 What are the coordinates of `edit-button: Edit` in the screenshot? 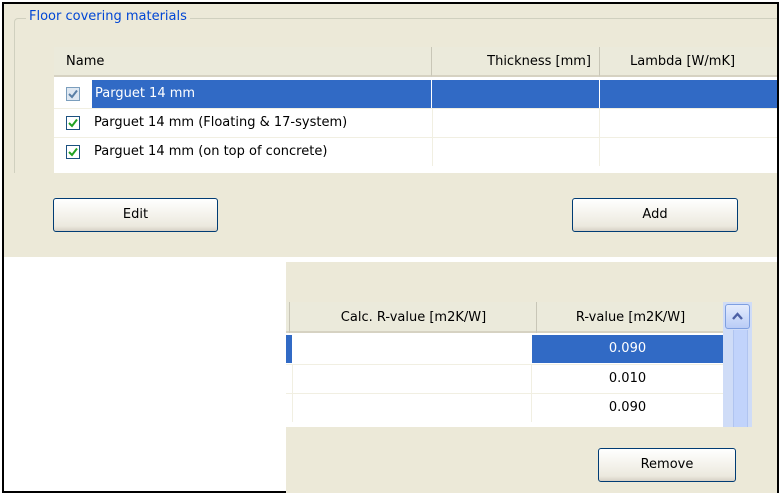 It's located at (135, 215).